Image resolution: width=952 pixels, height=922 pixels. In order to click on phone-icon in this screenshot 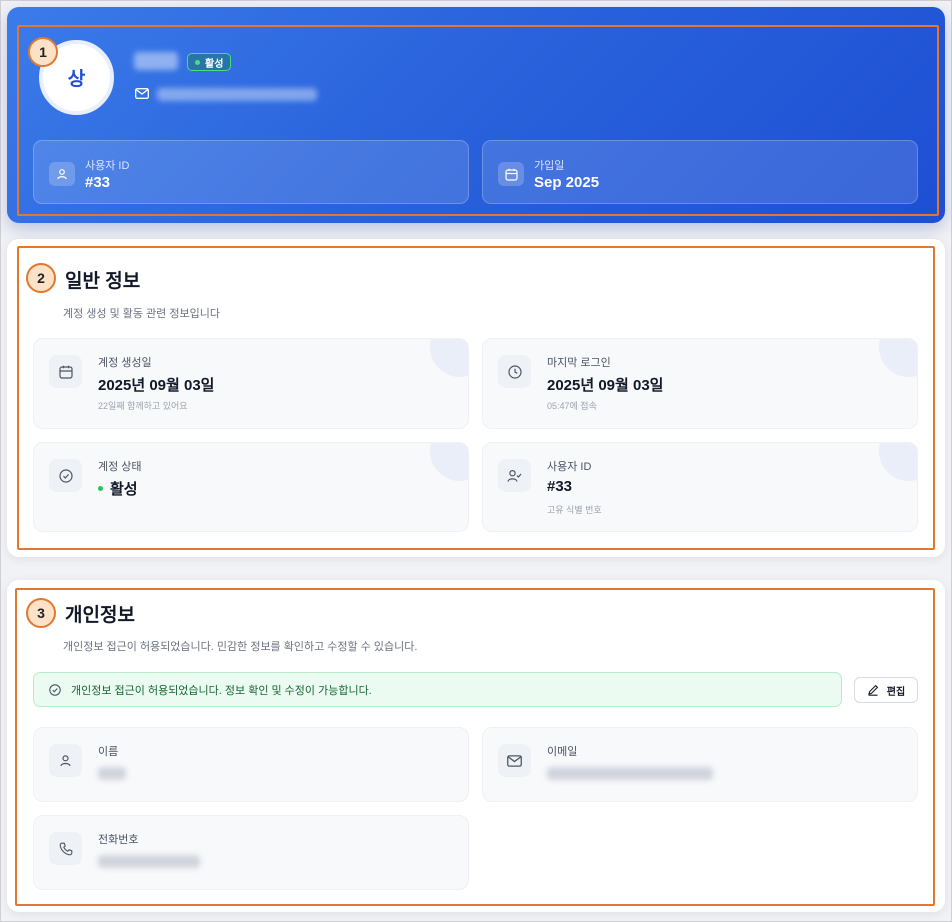, I will do `click(65, 848)`.